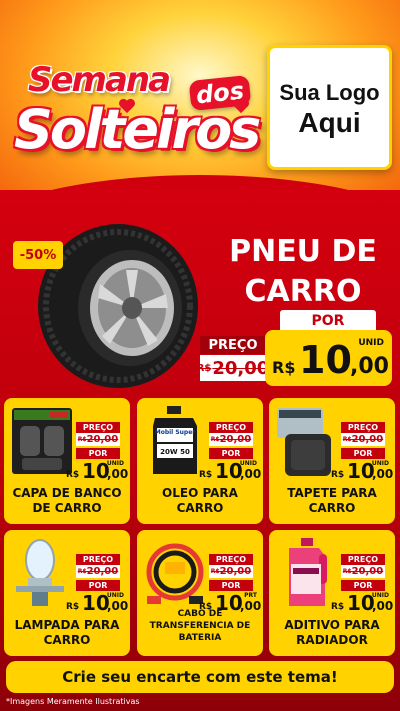 This screenshot has height=711, width=400. What do you see at coordinates (175, 573) in the screenshot?
I see `jumper-cable-image` at bounding box center [175, 573].